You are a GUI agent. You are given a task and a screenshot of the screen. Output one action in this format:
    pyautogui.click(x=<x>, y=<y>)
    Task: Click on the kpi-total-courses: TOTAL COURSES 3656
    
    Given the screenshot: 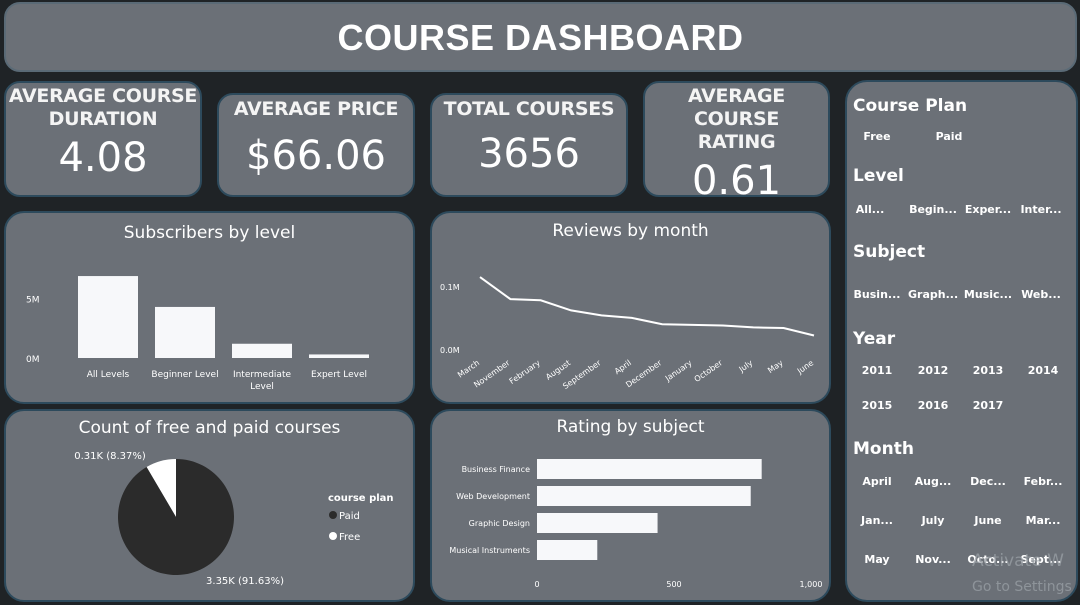 What is the action you would take?
    pyautogui.click(x=529, y=145)
    